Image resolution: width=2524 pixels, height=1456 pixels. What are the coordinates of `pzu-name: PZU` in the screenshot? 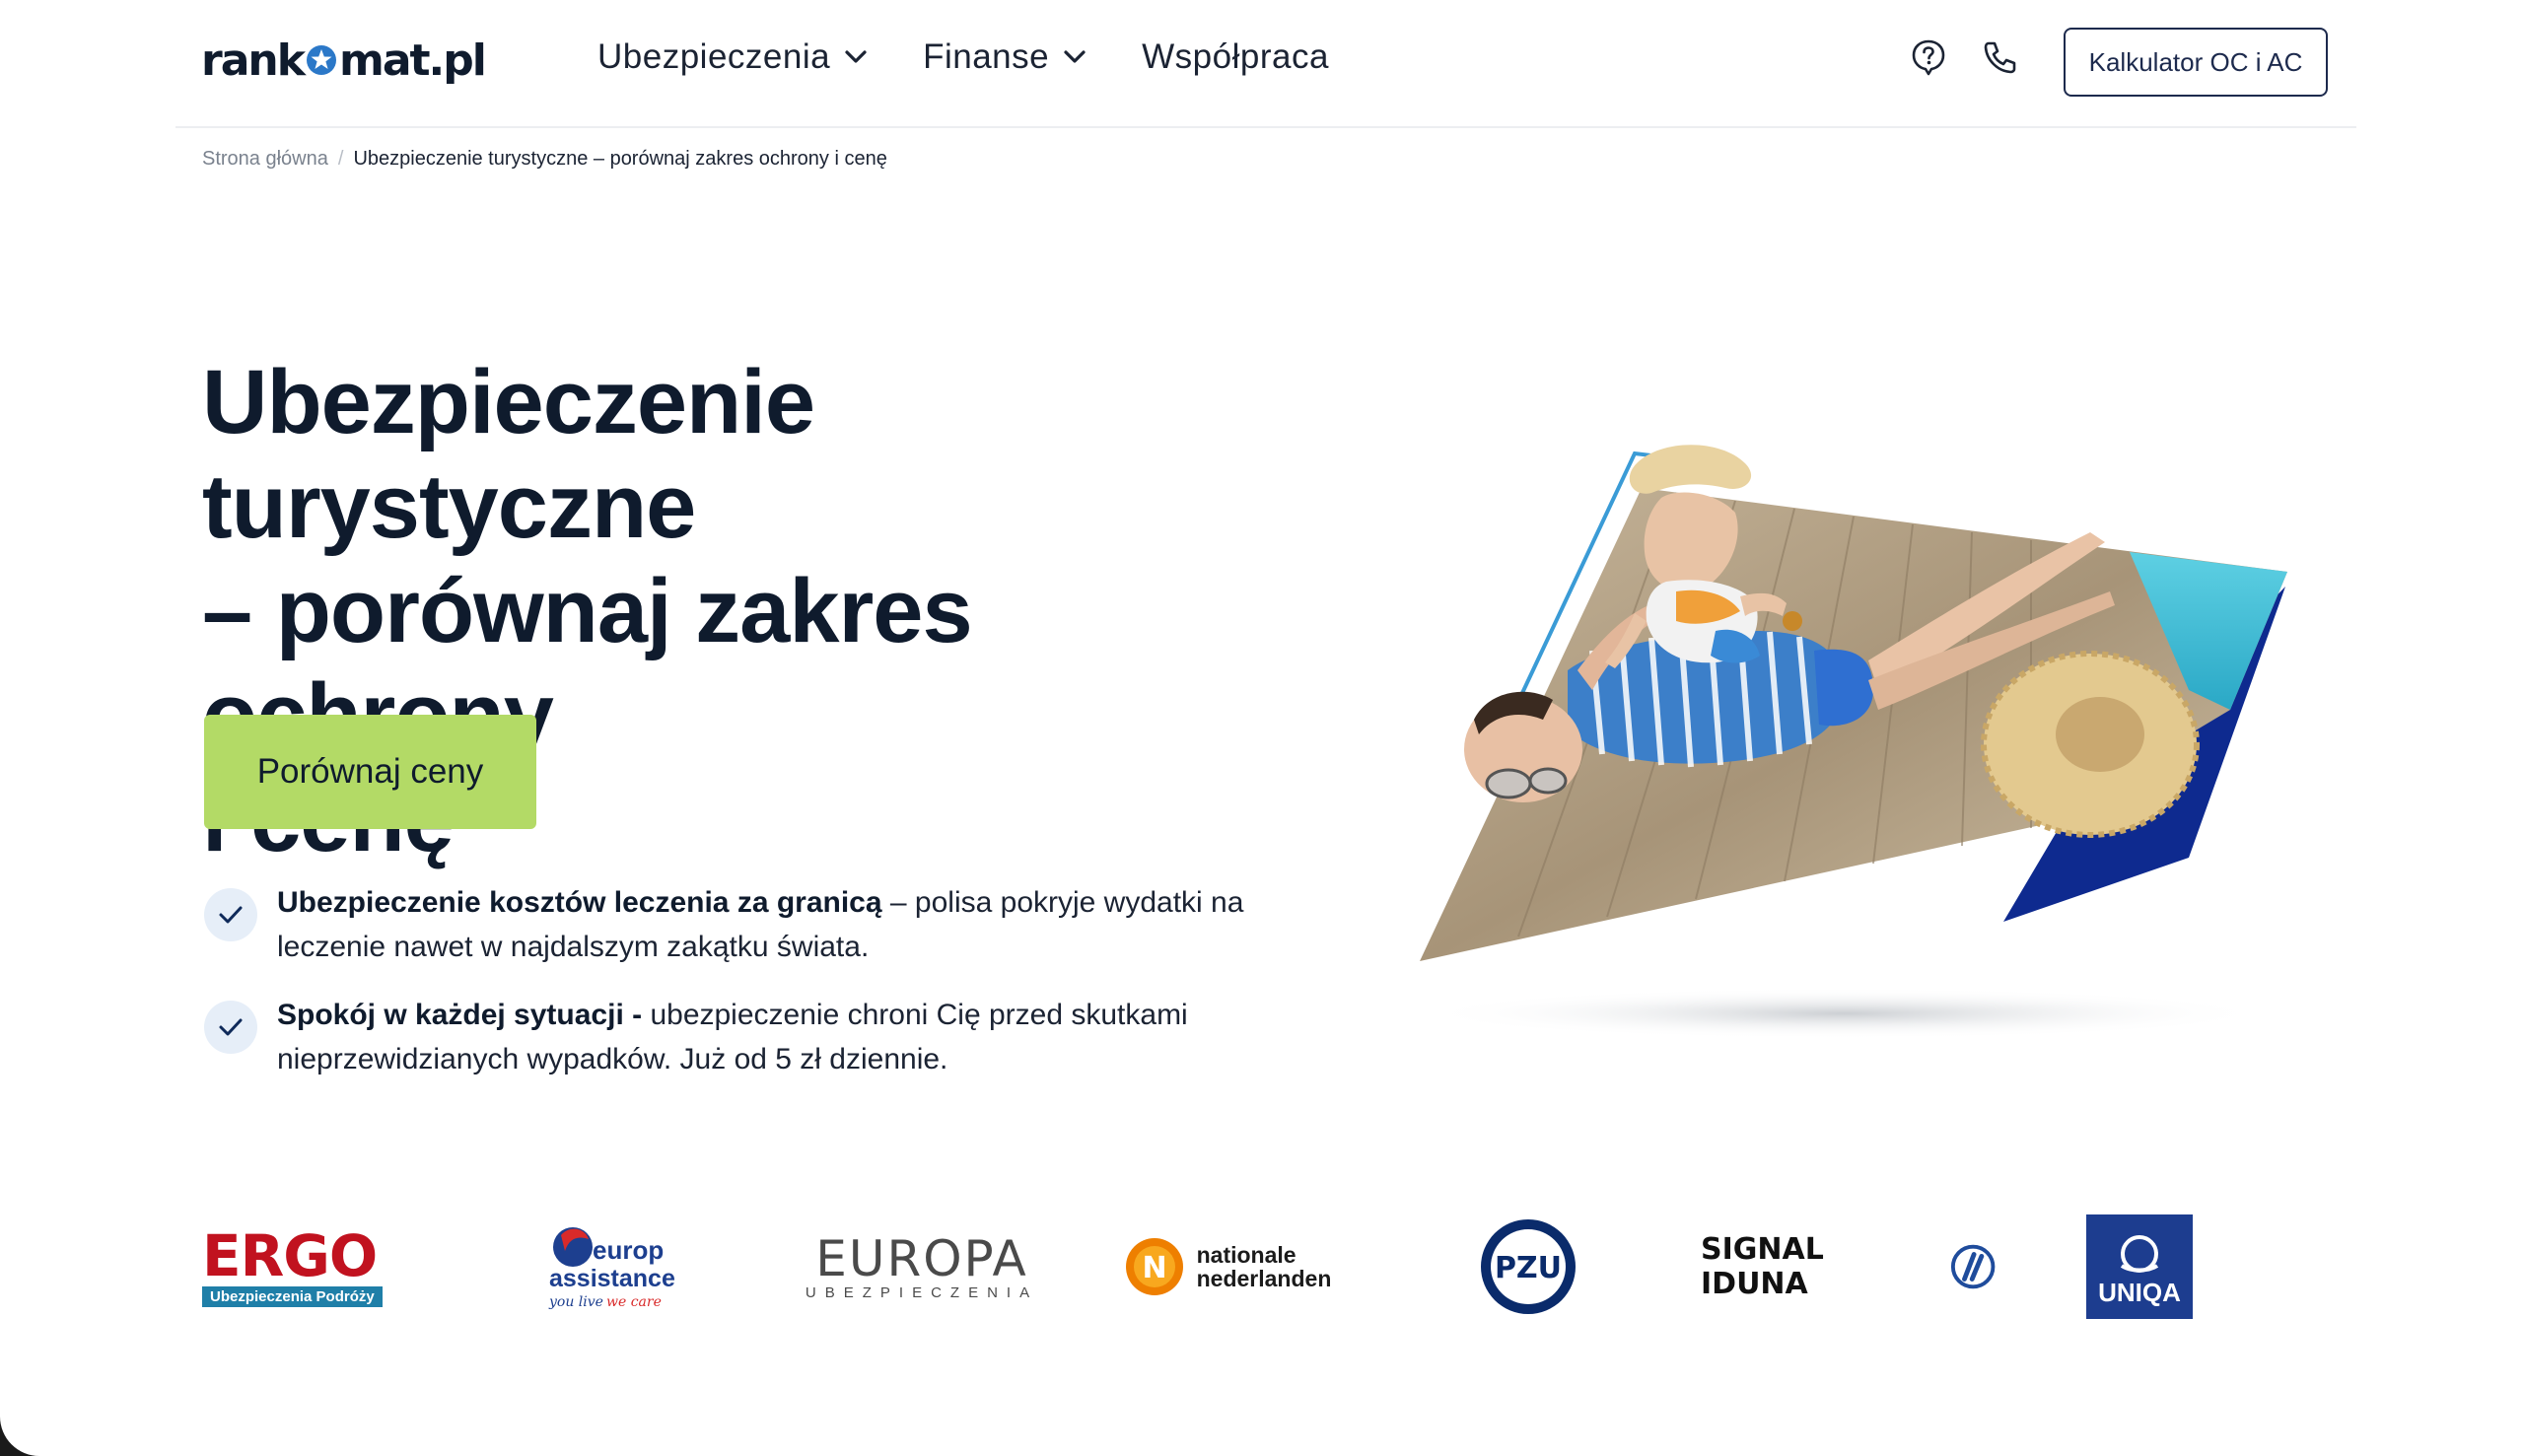 It's located at (1528, 1268).